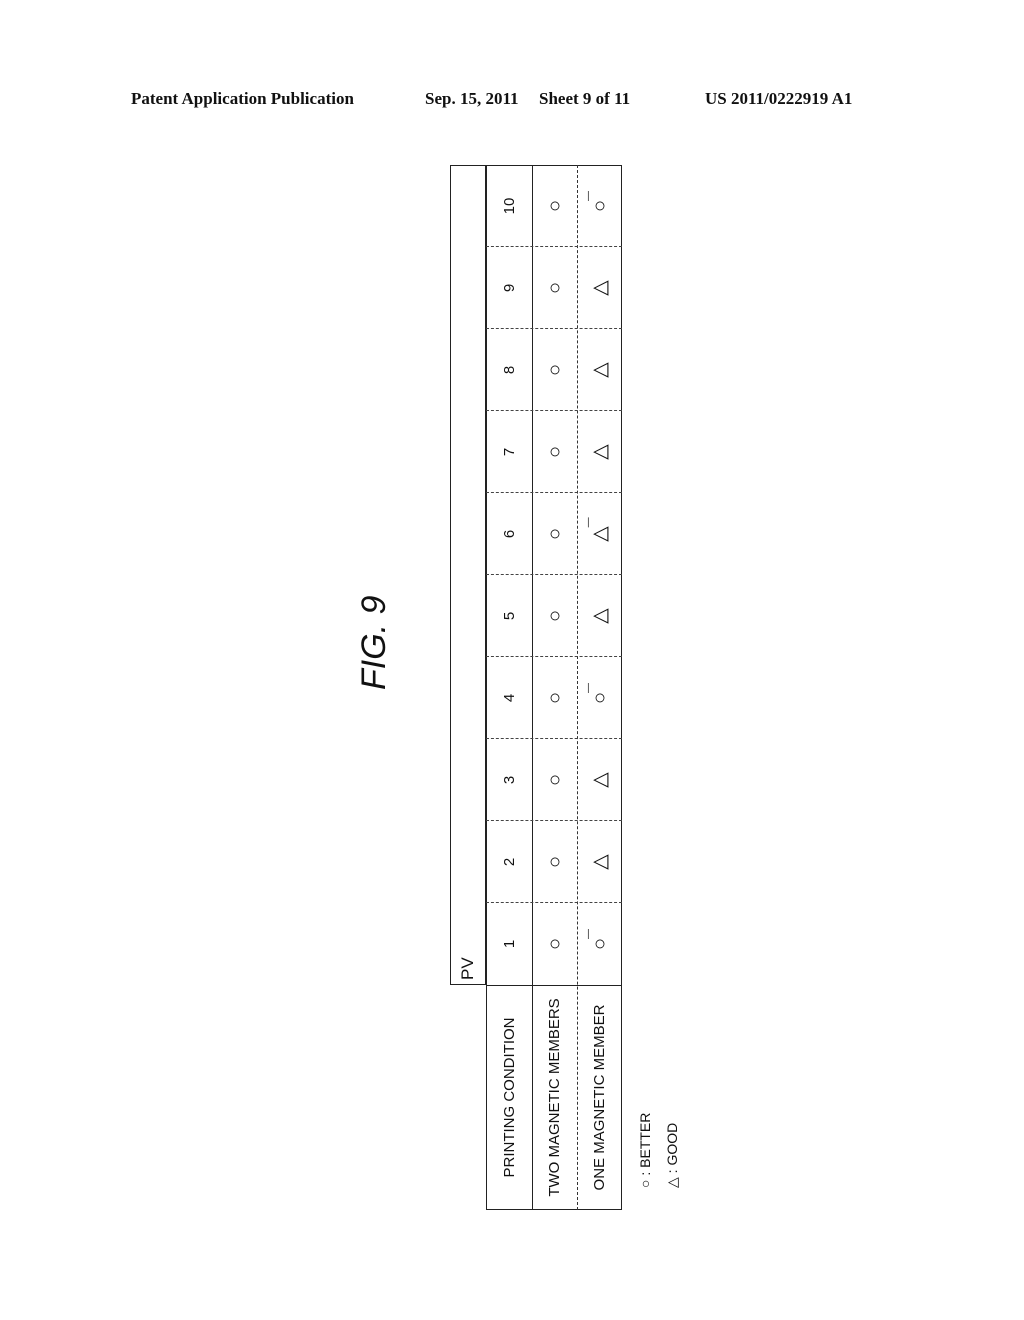  Describe the element at coordinates (467, 968) in the screenshot. I see `pv-label: PV` at that location.